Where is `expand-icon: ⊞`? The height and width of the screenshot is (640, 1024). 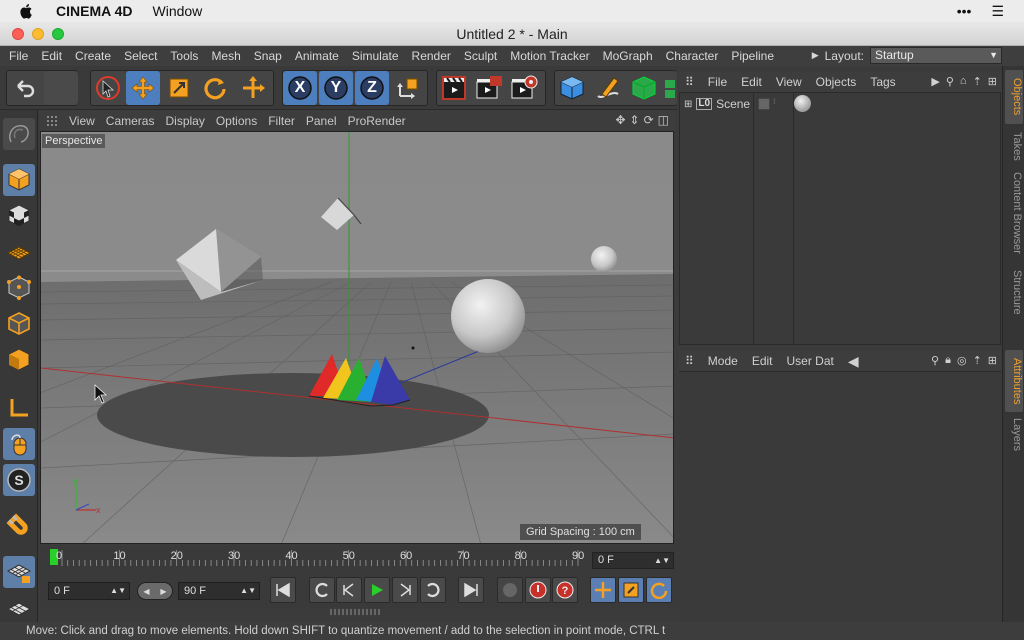 expand-icon: ⊞ is located at coordinates (688, 104).